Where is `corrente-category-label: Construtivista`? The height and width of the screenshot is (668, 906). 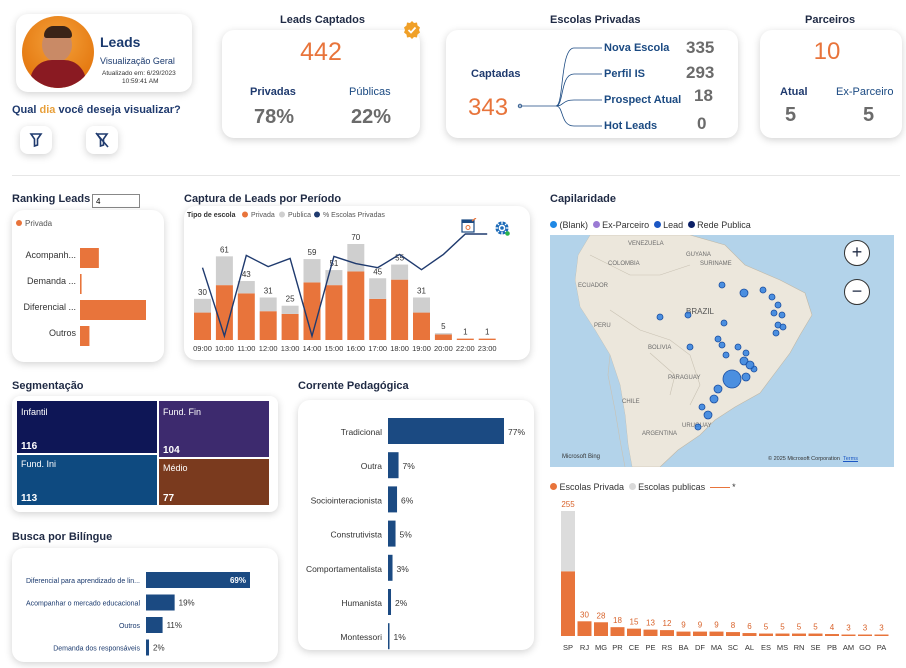
corrente-category-label: Construtivista is located at coordinates (357, 535).